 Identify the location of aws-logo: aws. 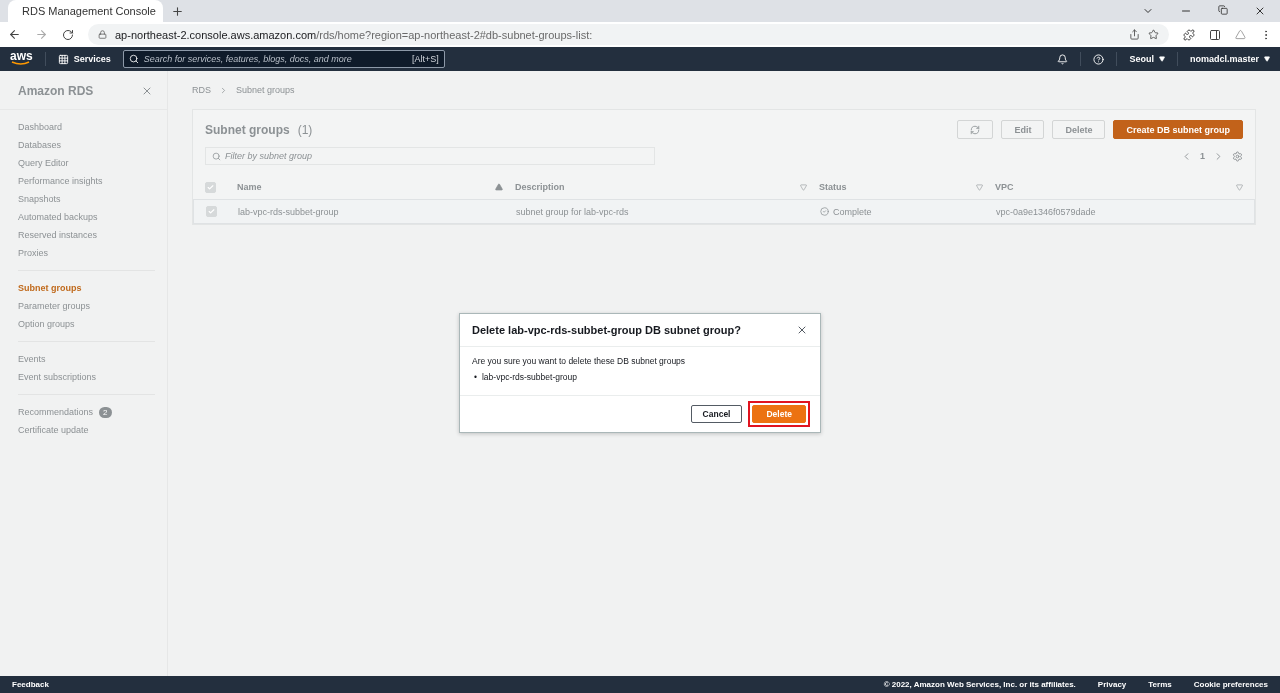
(21, 59).